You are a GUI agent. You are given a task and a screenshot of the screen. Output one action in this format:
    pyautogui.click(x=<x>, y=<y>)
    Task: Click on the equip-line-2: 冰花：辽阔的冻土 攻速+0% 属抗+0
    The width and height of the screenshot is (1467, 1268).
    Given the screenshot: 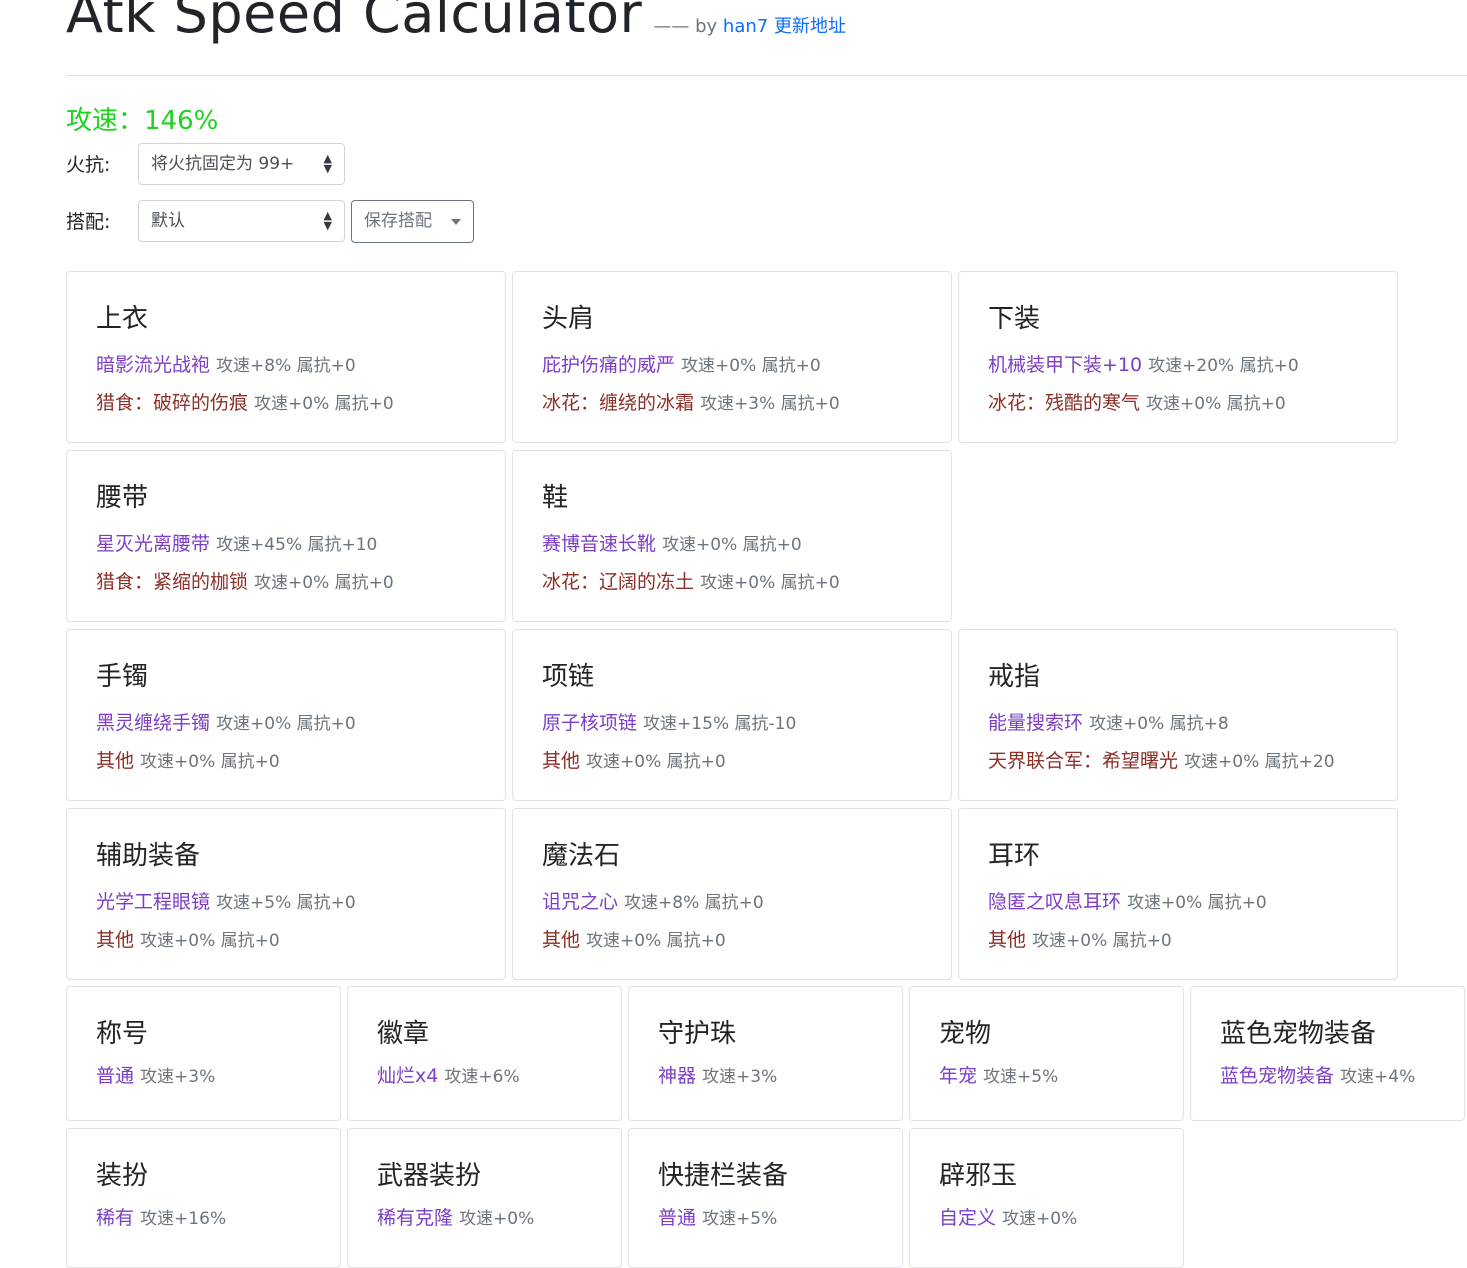 What is the action you would take?
    pyautogui.click(x=746, y=583)
    